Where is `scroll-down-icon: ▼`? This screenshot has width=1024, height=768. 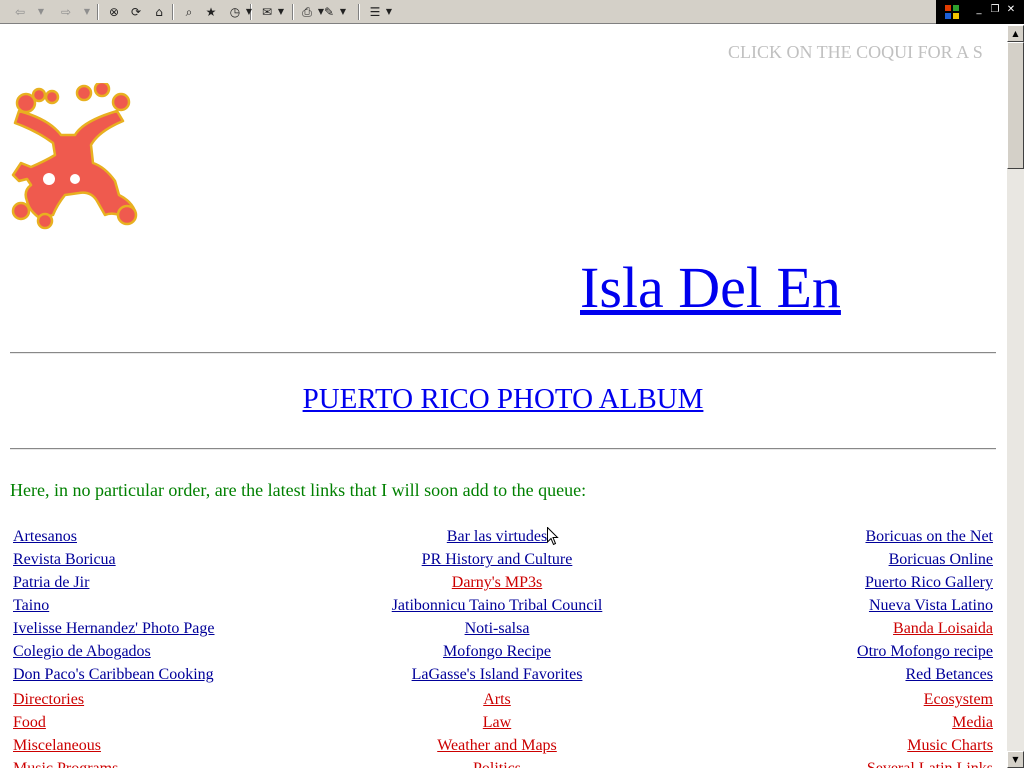
scroll-down-icon: ▼ is located at coordinates (1015, 759).